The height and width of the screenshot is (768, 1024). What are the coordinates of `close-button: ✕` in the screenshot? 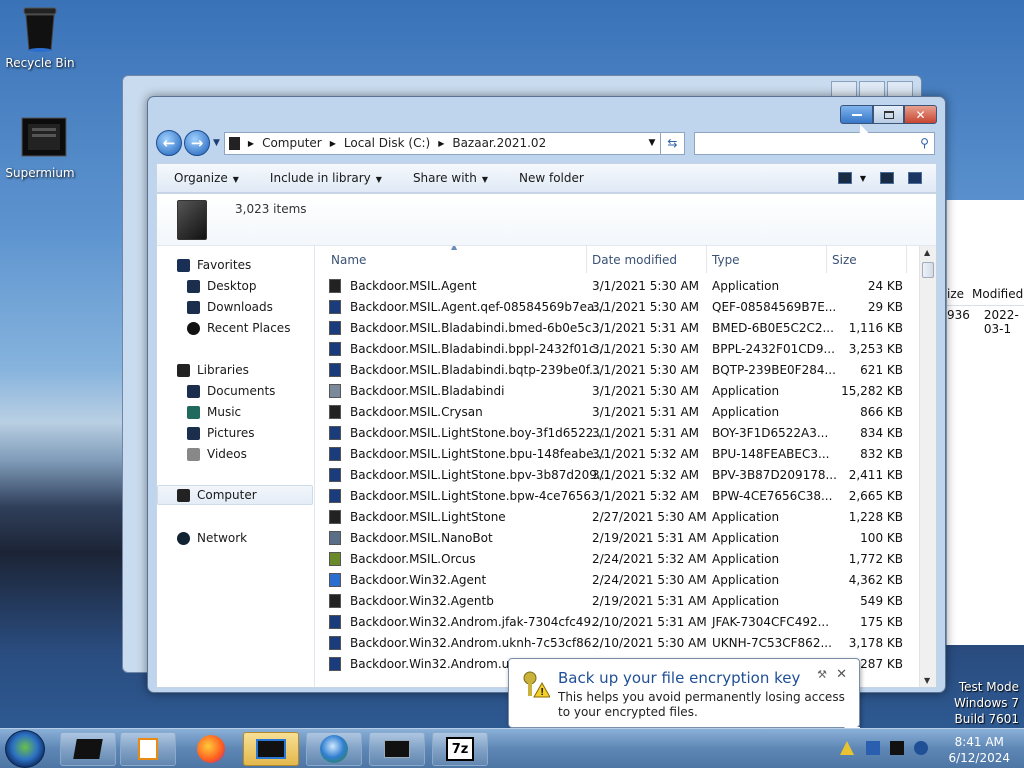 It's located at (920, 114).